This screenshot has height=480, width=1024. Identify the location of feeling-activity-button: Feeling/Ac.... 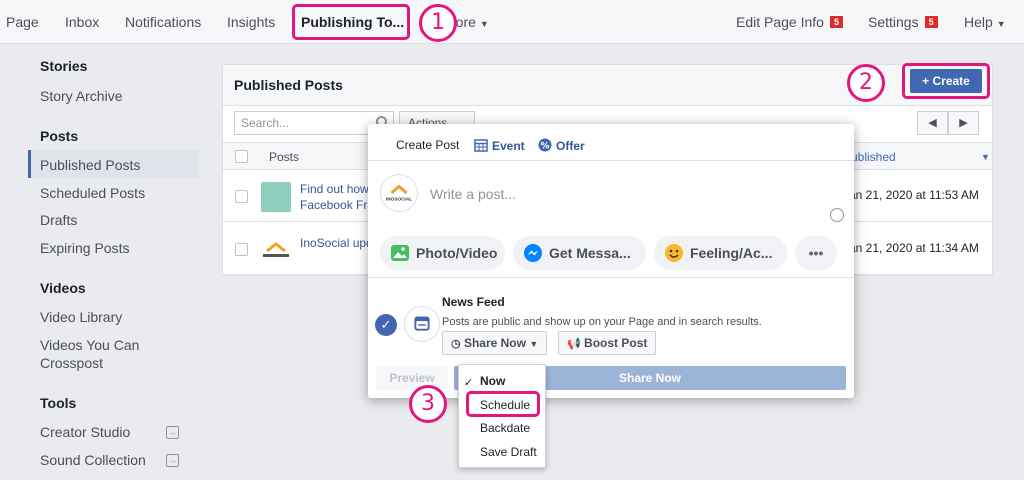
(720, 253).